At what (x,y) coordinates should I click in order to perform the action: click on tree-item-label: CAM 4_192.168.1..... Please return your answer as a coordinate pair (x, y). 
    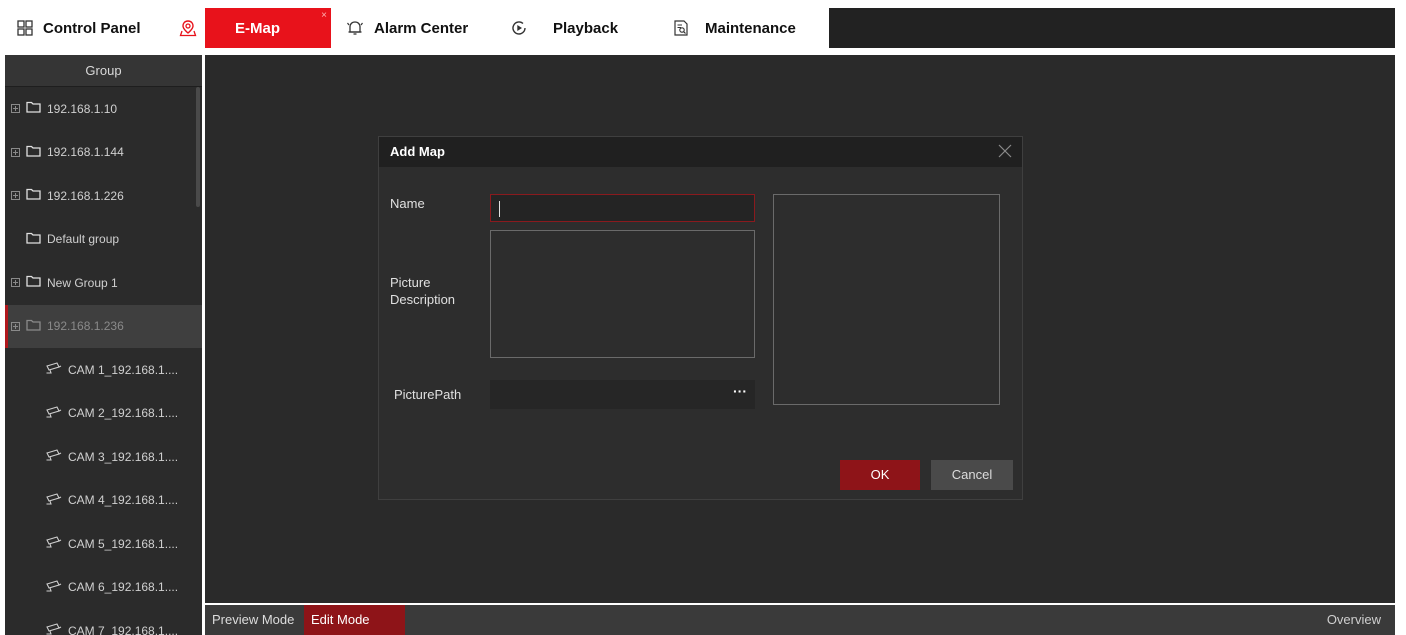
    Looking at the image, I should click on (123, 500).